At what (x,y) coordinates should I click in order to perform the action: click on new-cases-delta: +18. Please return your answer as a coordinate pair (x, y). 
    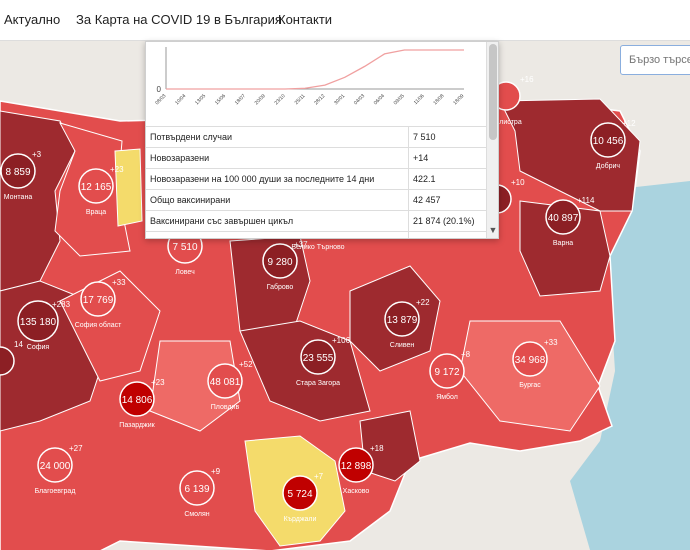
    Looking at the image, I should click on (377, 448).